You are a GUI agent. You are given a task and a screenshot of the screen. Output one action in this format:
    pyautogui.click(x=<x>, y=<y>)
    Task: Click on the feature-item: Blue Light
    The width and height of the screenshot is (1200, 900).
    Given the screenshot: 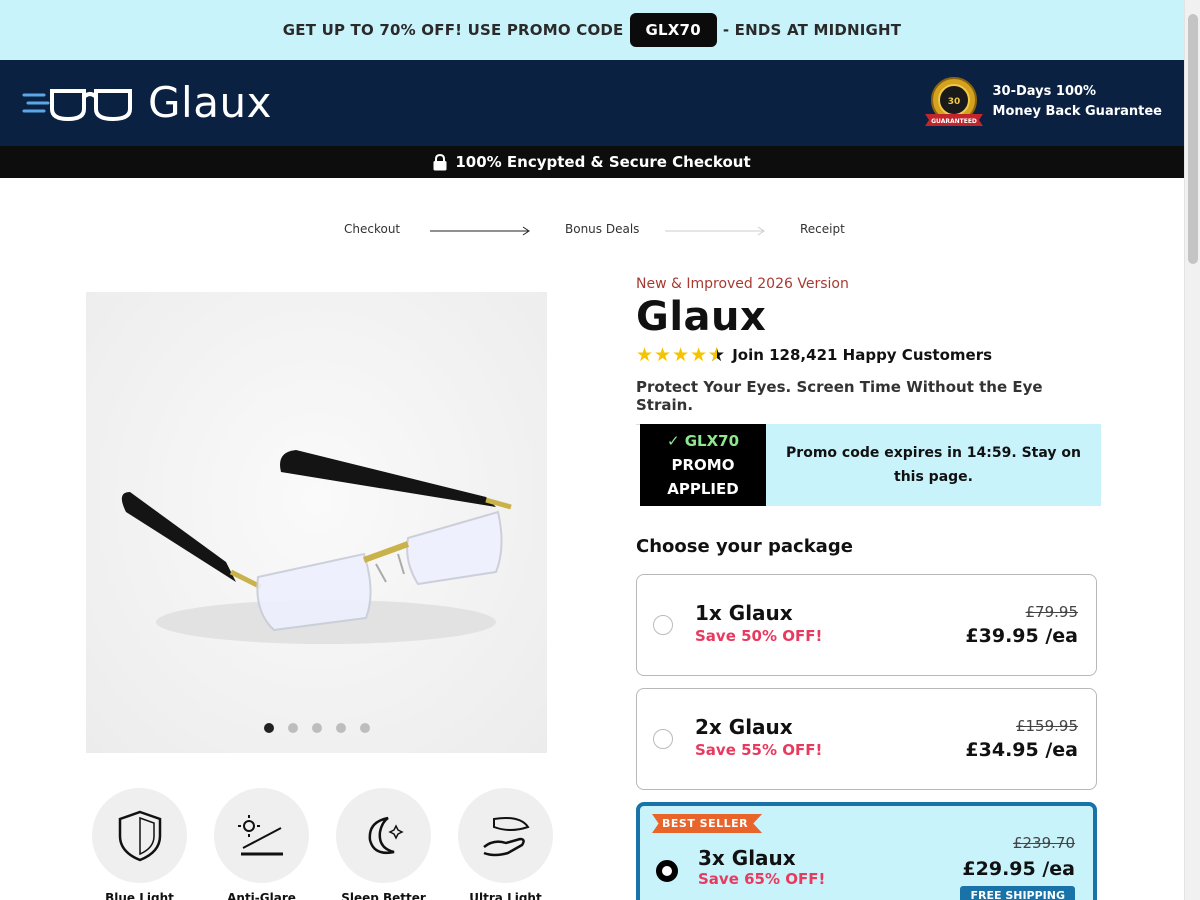 What is the action you would take?
    pyautogui.click(x=139, y=844)
    